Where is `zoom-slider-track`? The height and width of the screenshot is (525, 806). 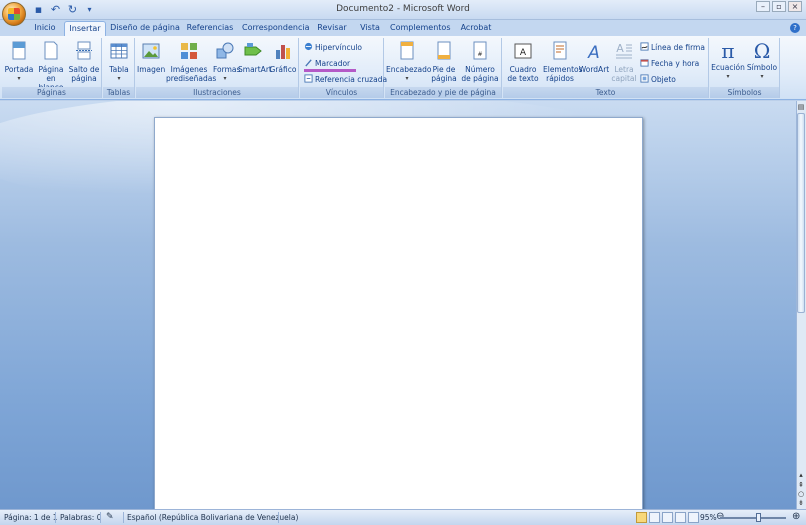 zoom-slider-track is located at coordinates (753, 518).